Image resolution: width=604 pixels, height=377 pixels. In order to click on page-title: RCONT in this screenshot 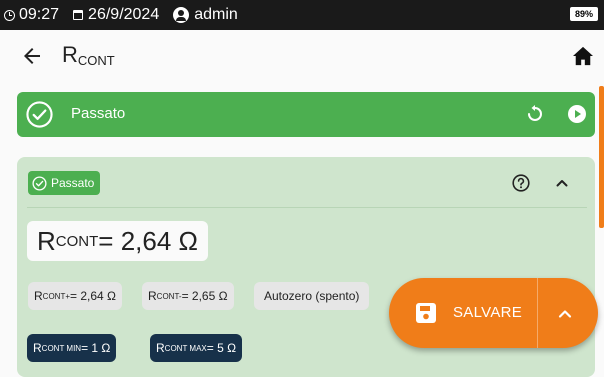, I will do `click(88, 55)`.